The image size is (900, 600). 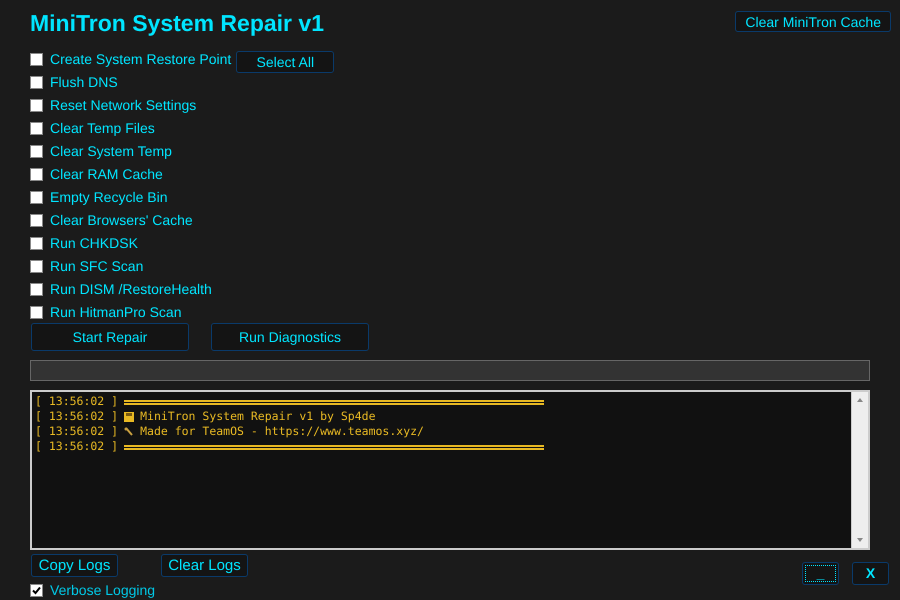 What do you see at coordinates (102, 128) in the screenshot?
I see `task-label: Clear Temp Files` at bounding box center [102, 128].